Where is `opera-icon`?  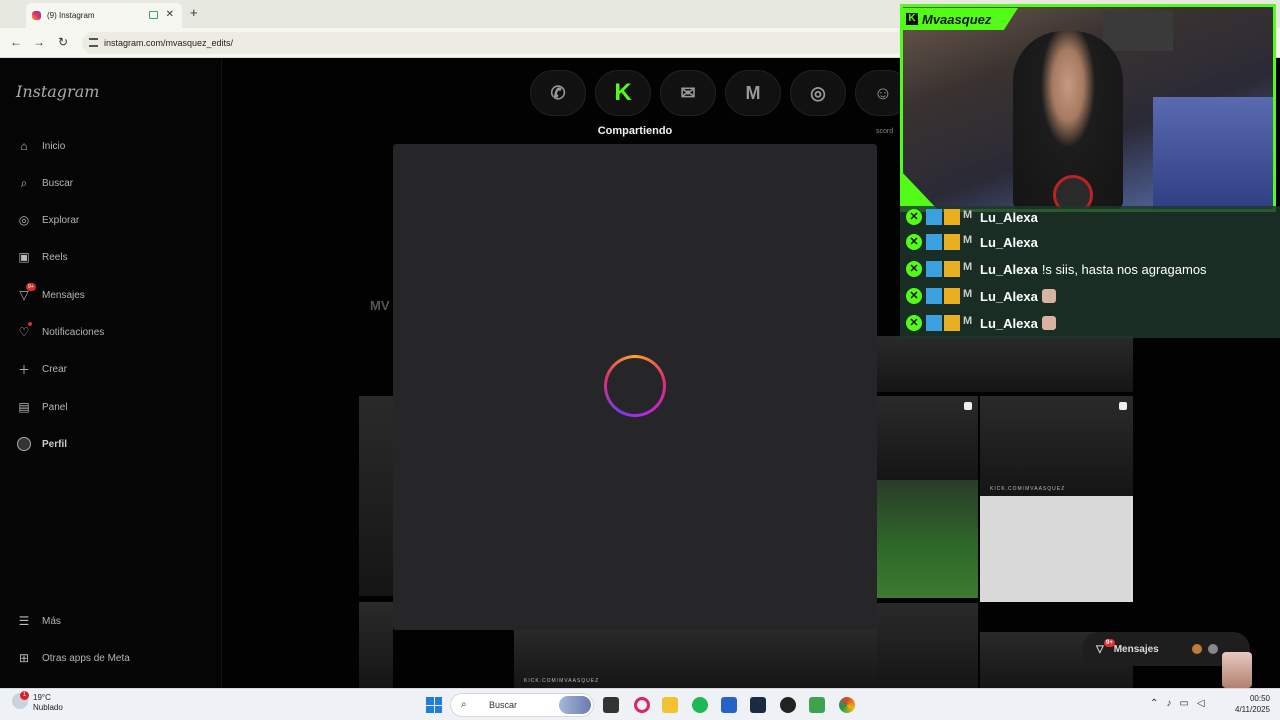
opera-icon is located at coordinates (642, 705).